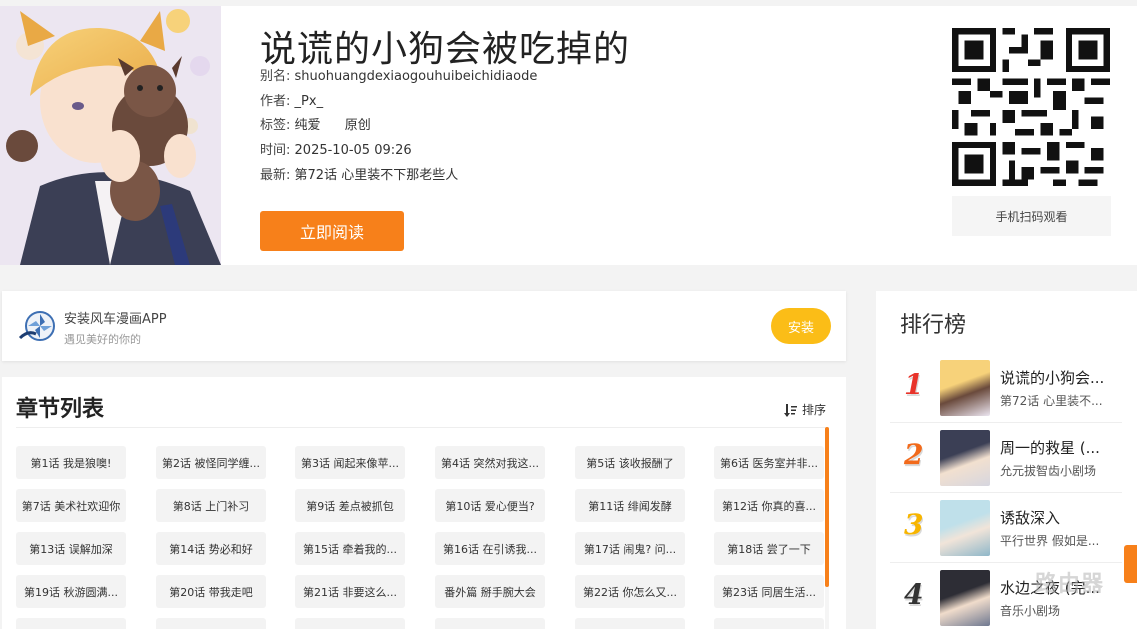 The image size is (1137, 629). What do you see at coordinates (102, 339) in the screenshot?
I see `app-slogan: 遇见美好的你的` at bounding box center [102, 339].